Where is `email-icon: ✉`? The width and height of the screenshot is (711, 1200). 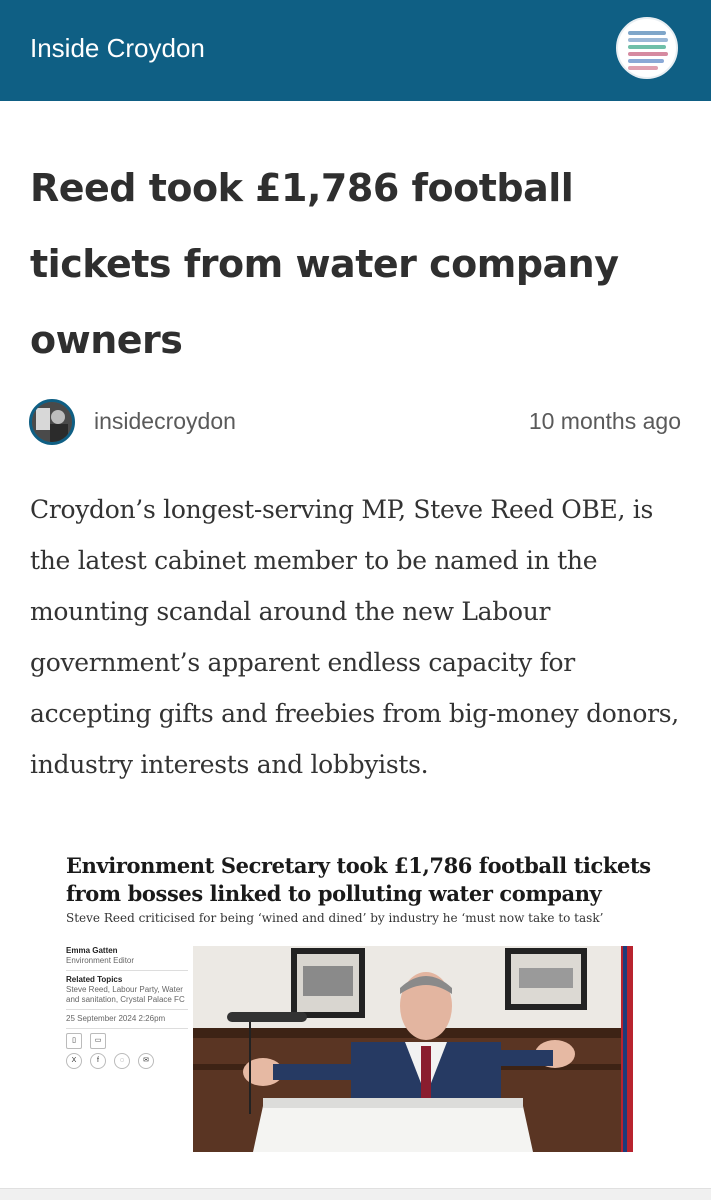 email-icon: ✉ is located at coordinates (146, 1061).